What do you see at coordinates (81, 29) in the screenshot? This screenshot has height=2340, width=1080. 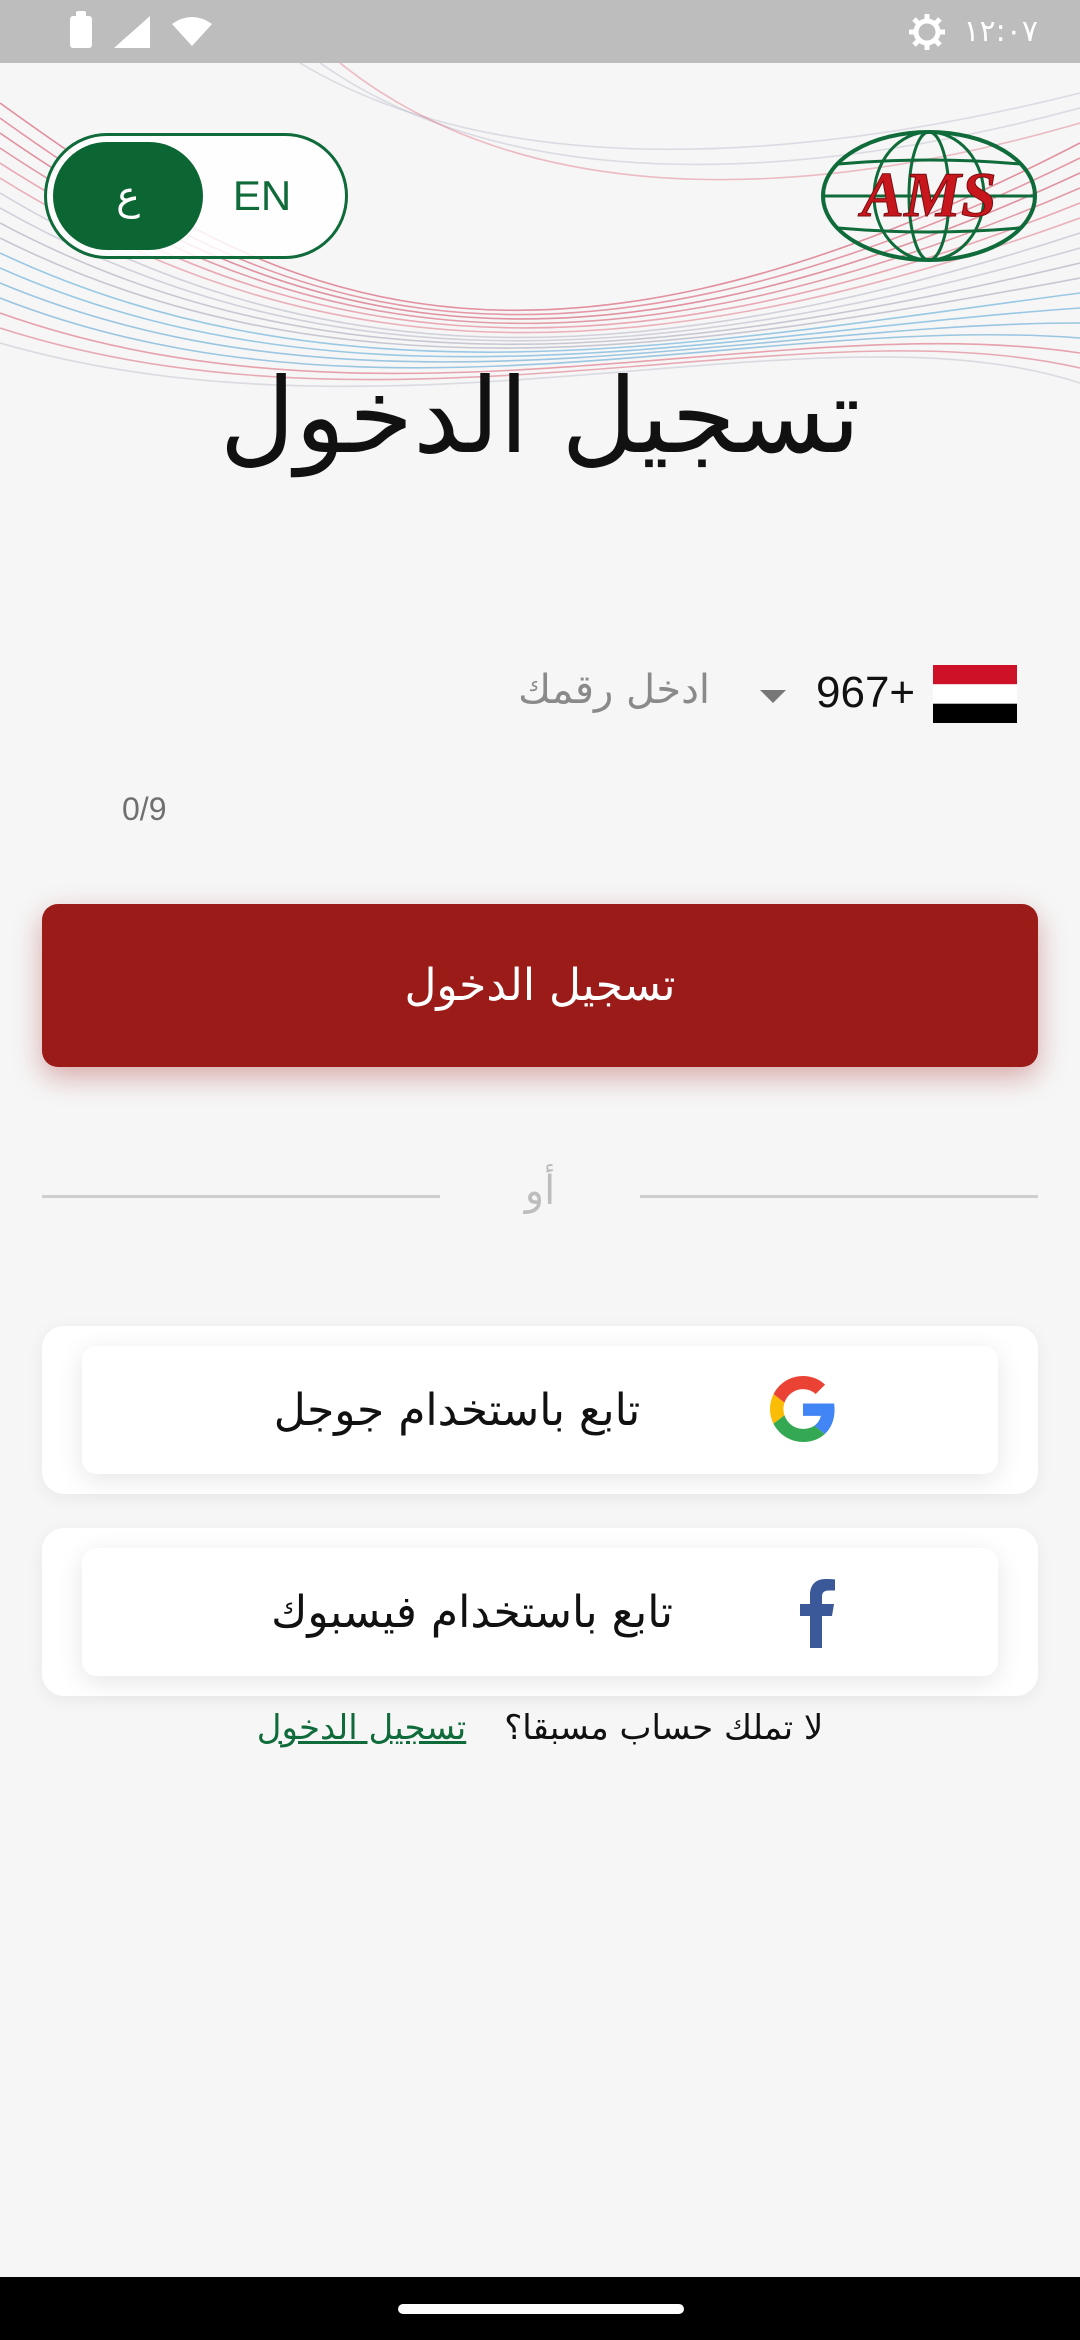 I see `battery-icon` at bounding box center [81, 29].